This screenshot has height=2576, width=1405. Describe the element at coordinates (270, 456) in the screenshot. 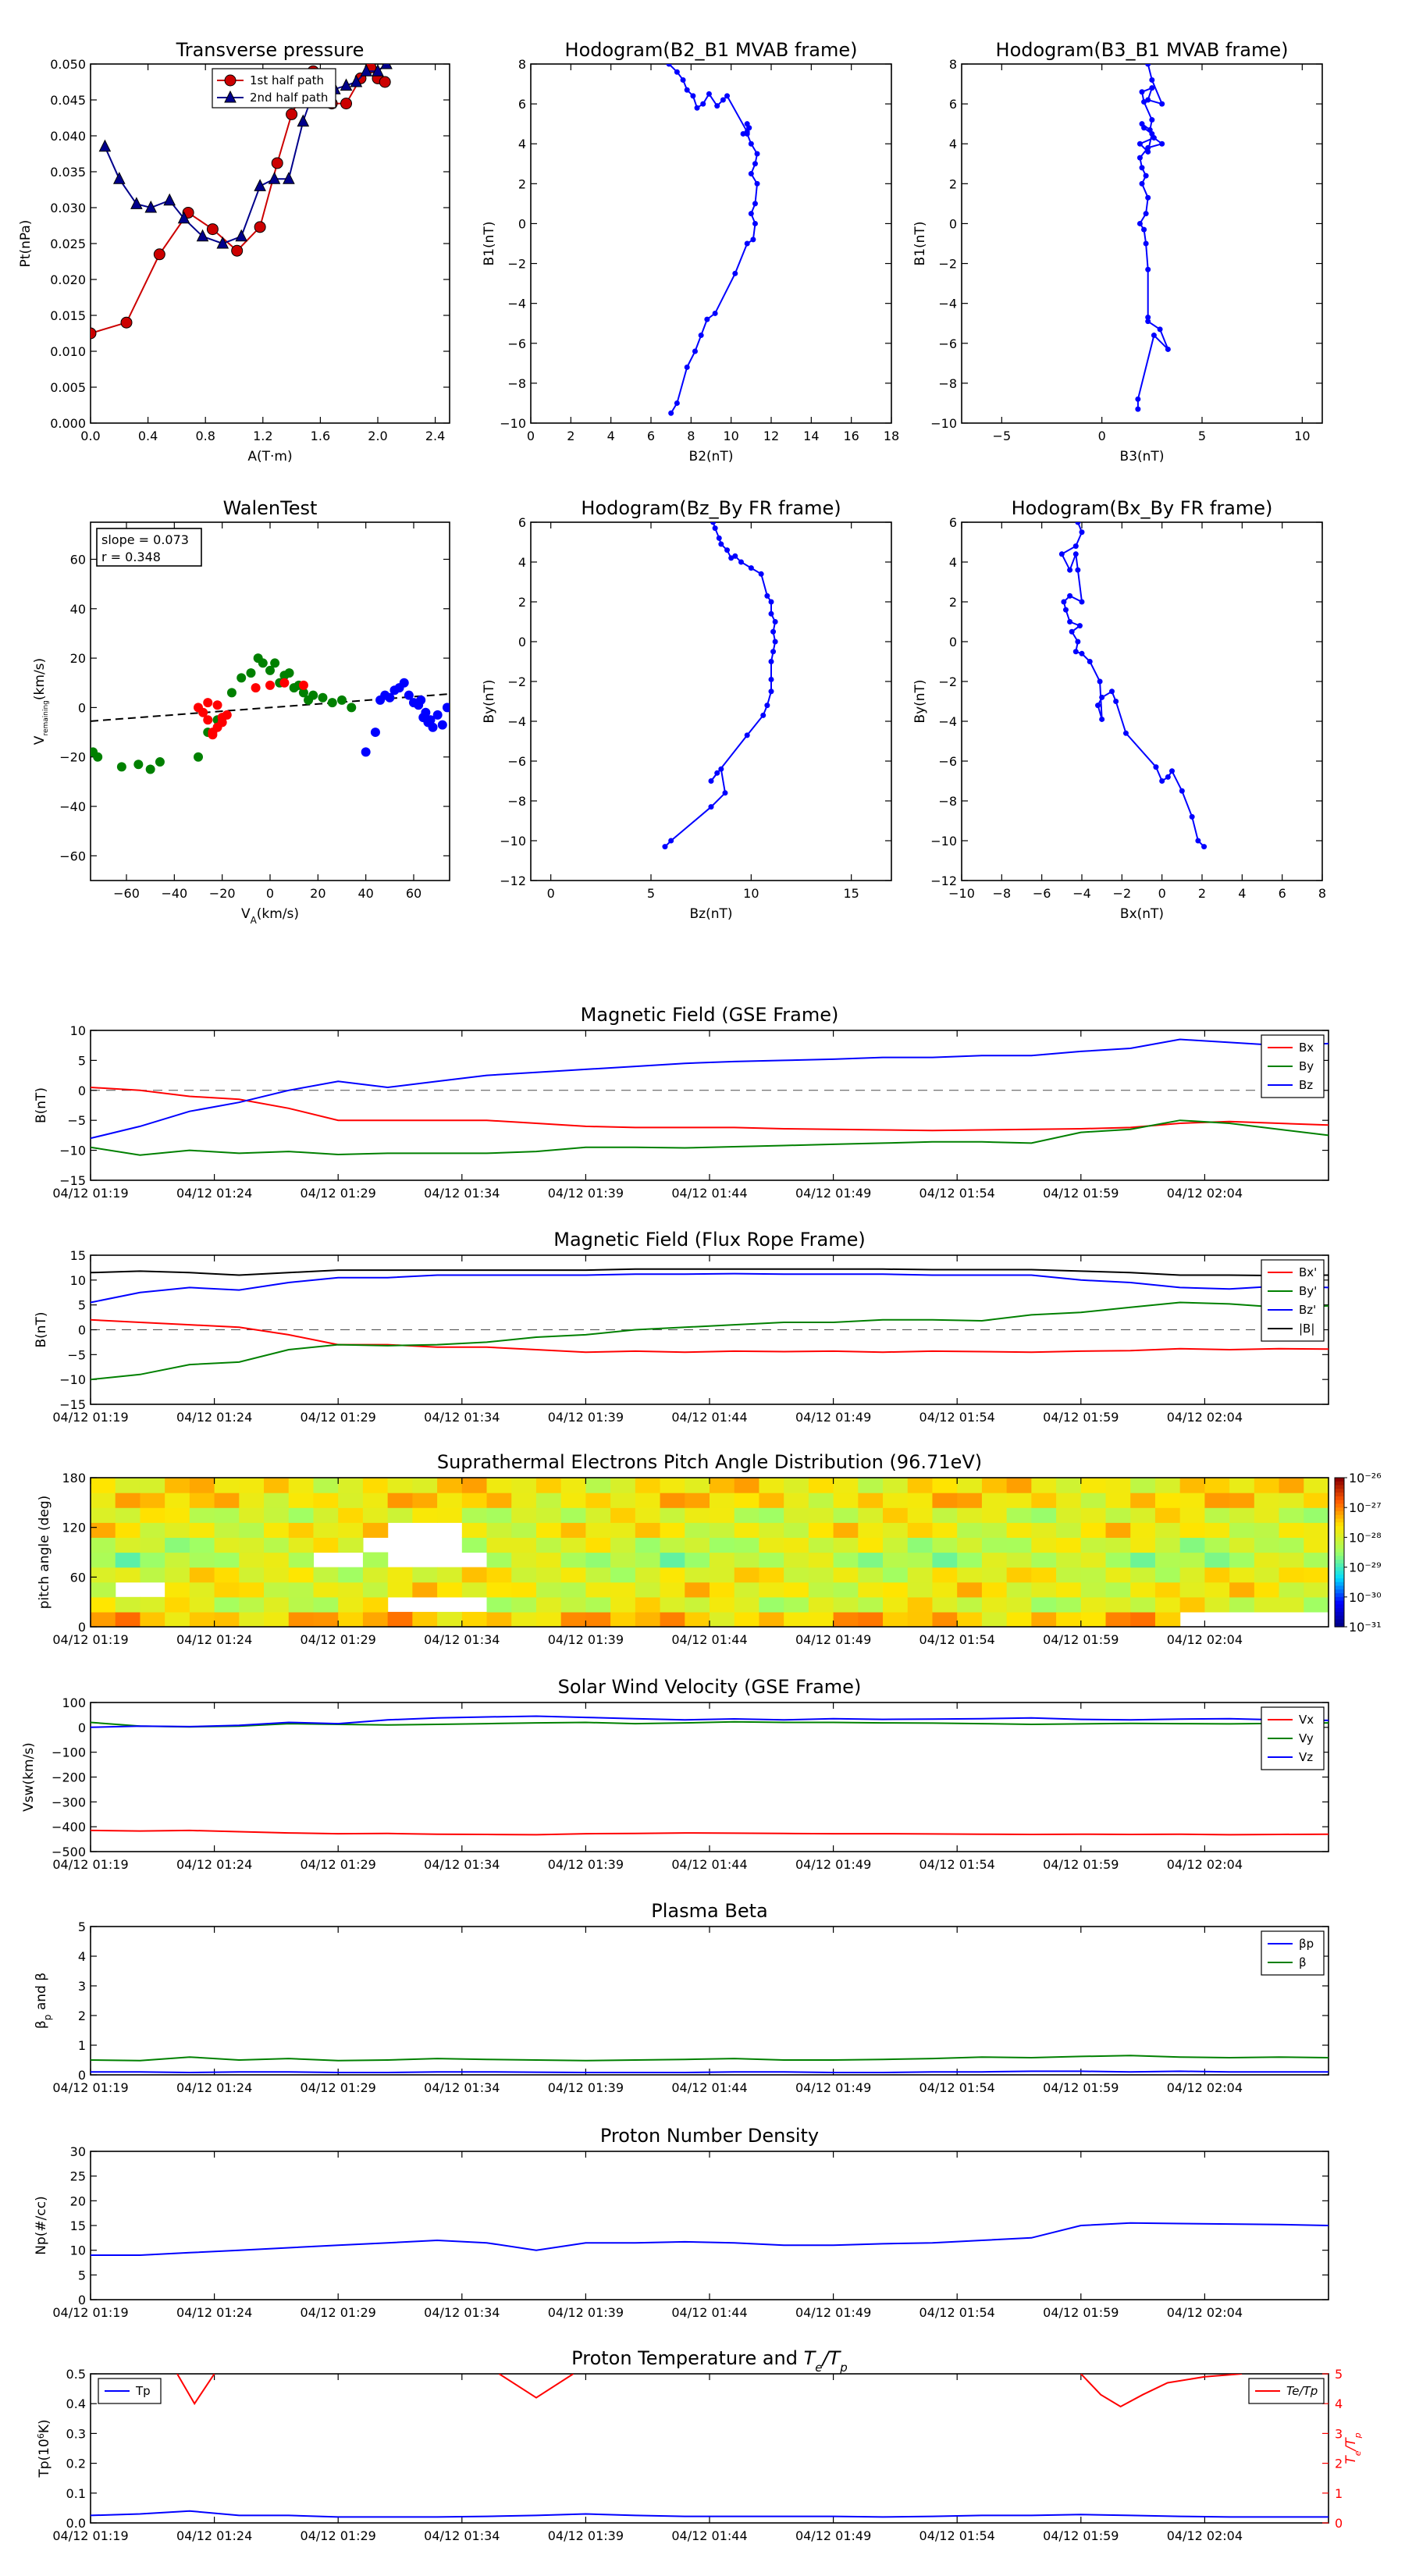

I see `tp-xlabel: A(T·m)` at that location.